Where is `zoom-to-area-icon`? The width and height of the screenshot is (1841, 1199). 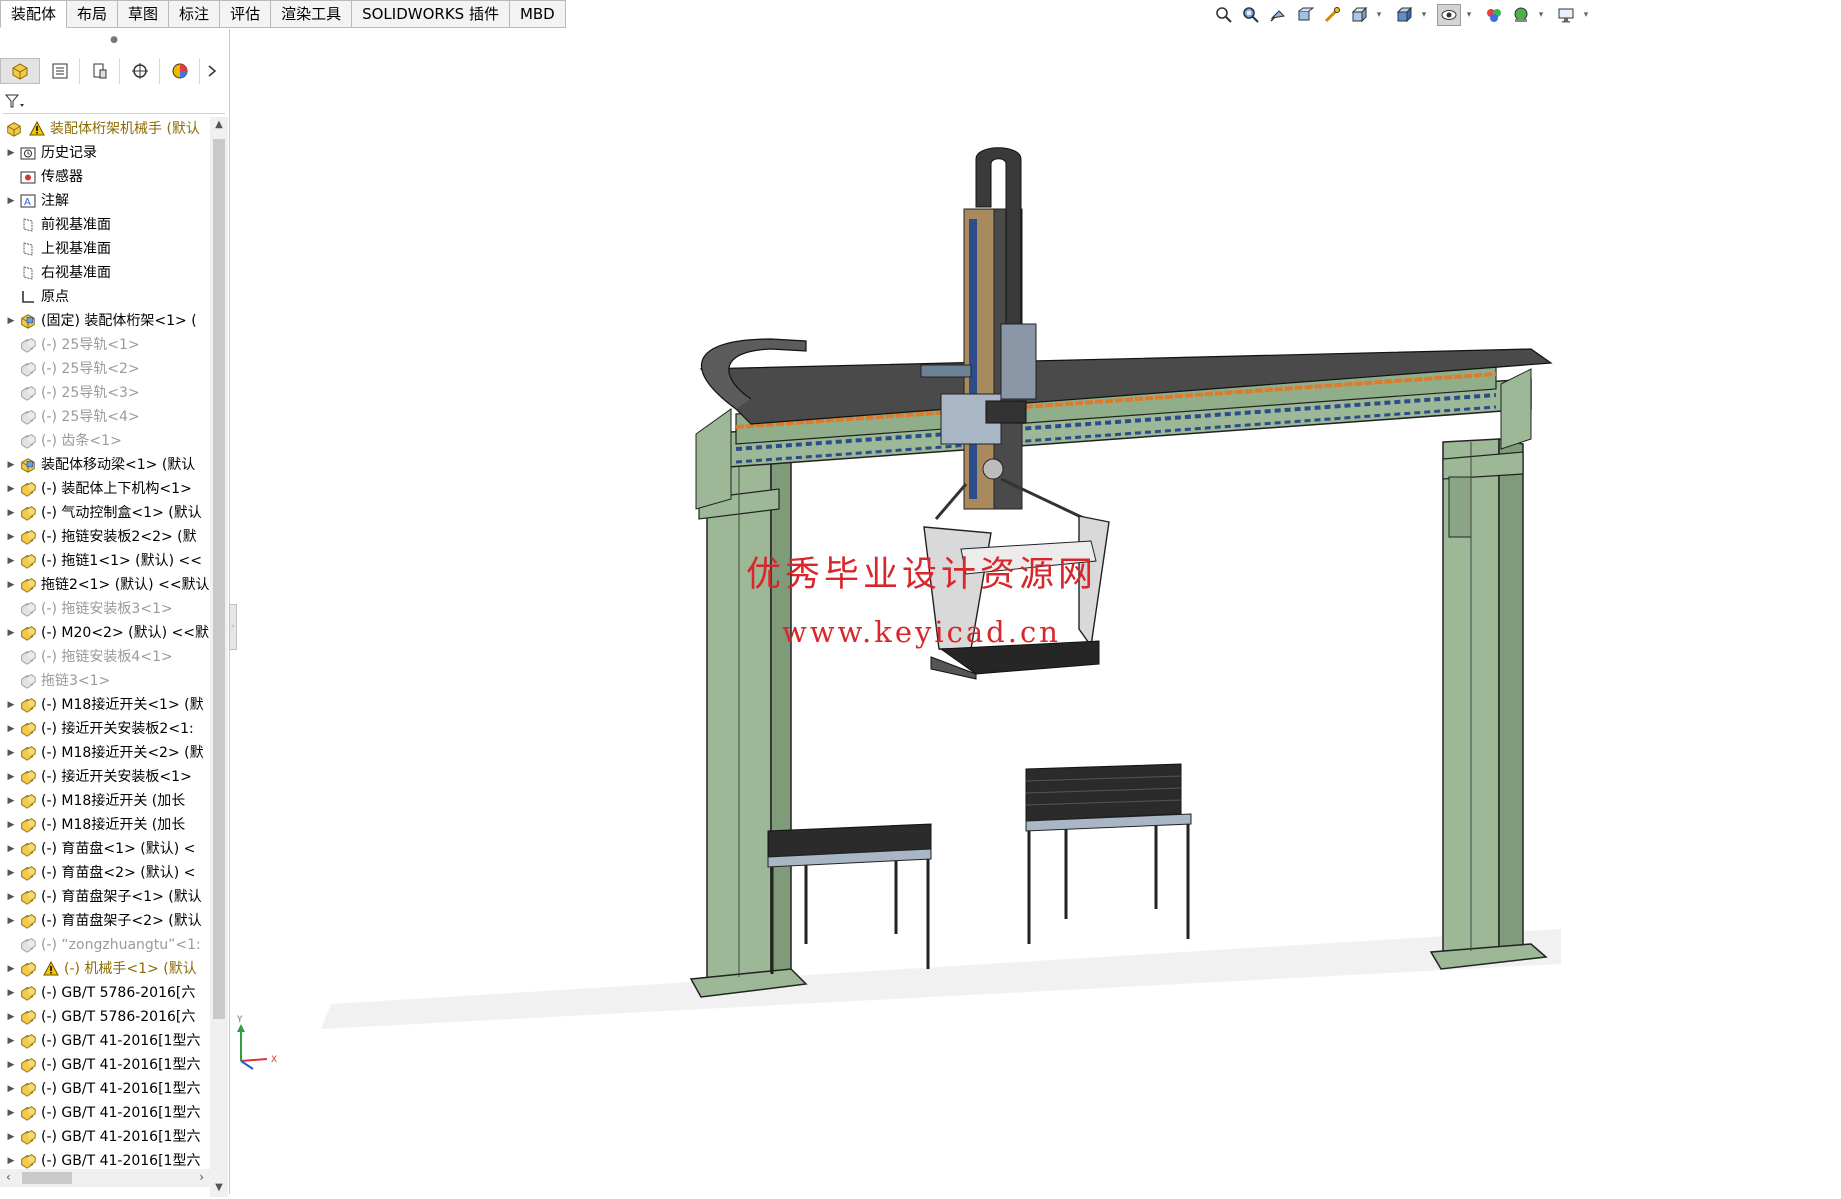 zoom-to-area-icon is located at coordinates (1251, 15).